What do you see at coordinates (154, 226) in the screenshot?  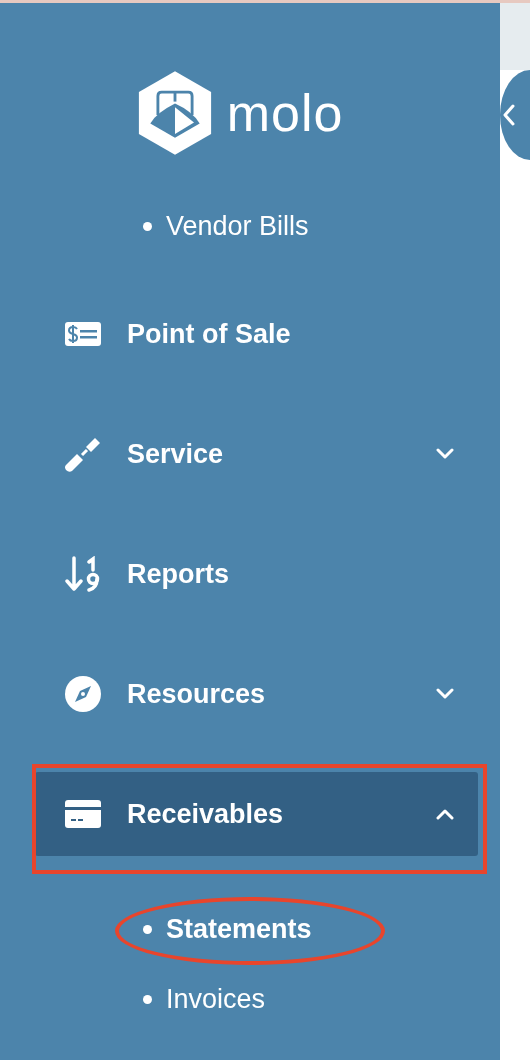 I see `submenu-link: Vendor Bills` at bounding box center [154, 226].